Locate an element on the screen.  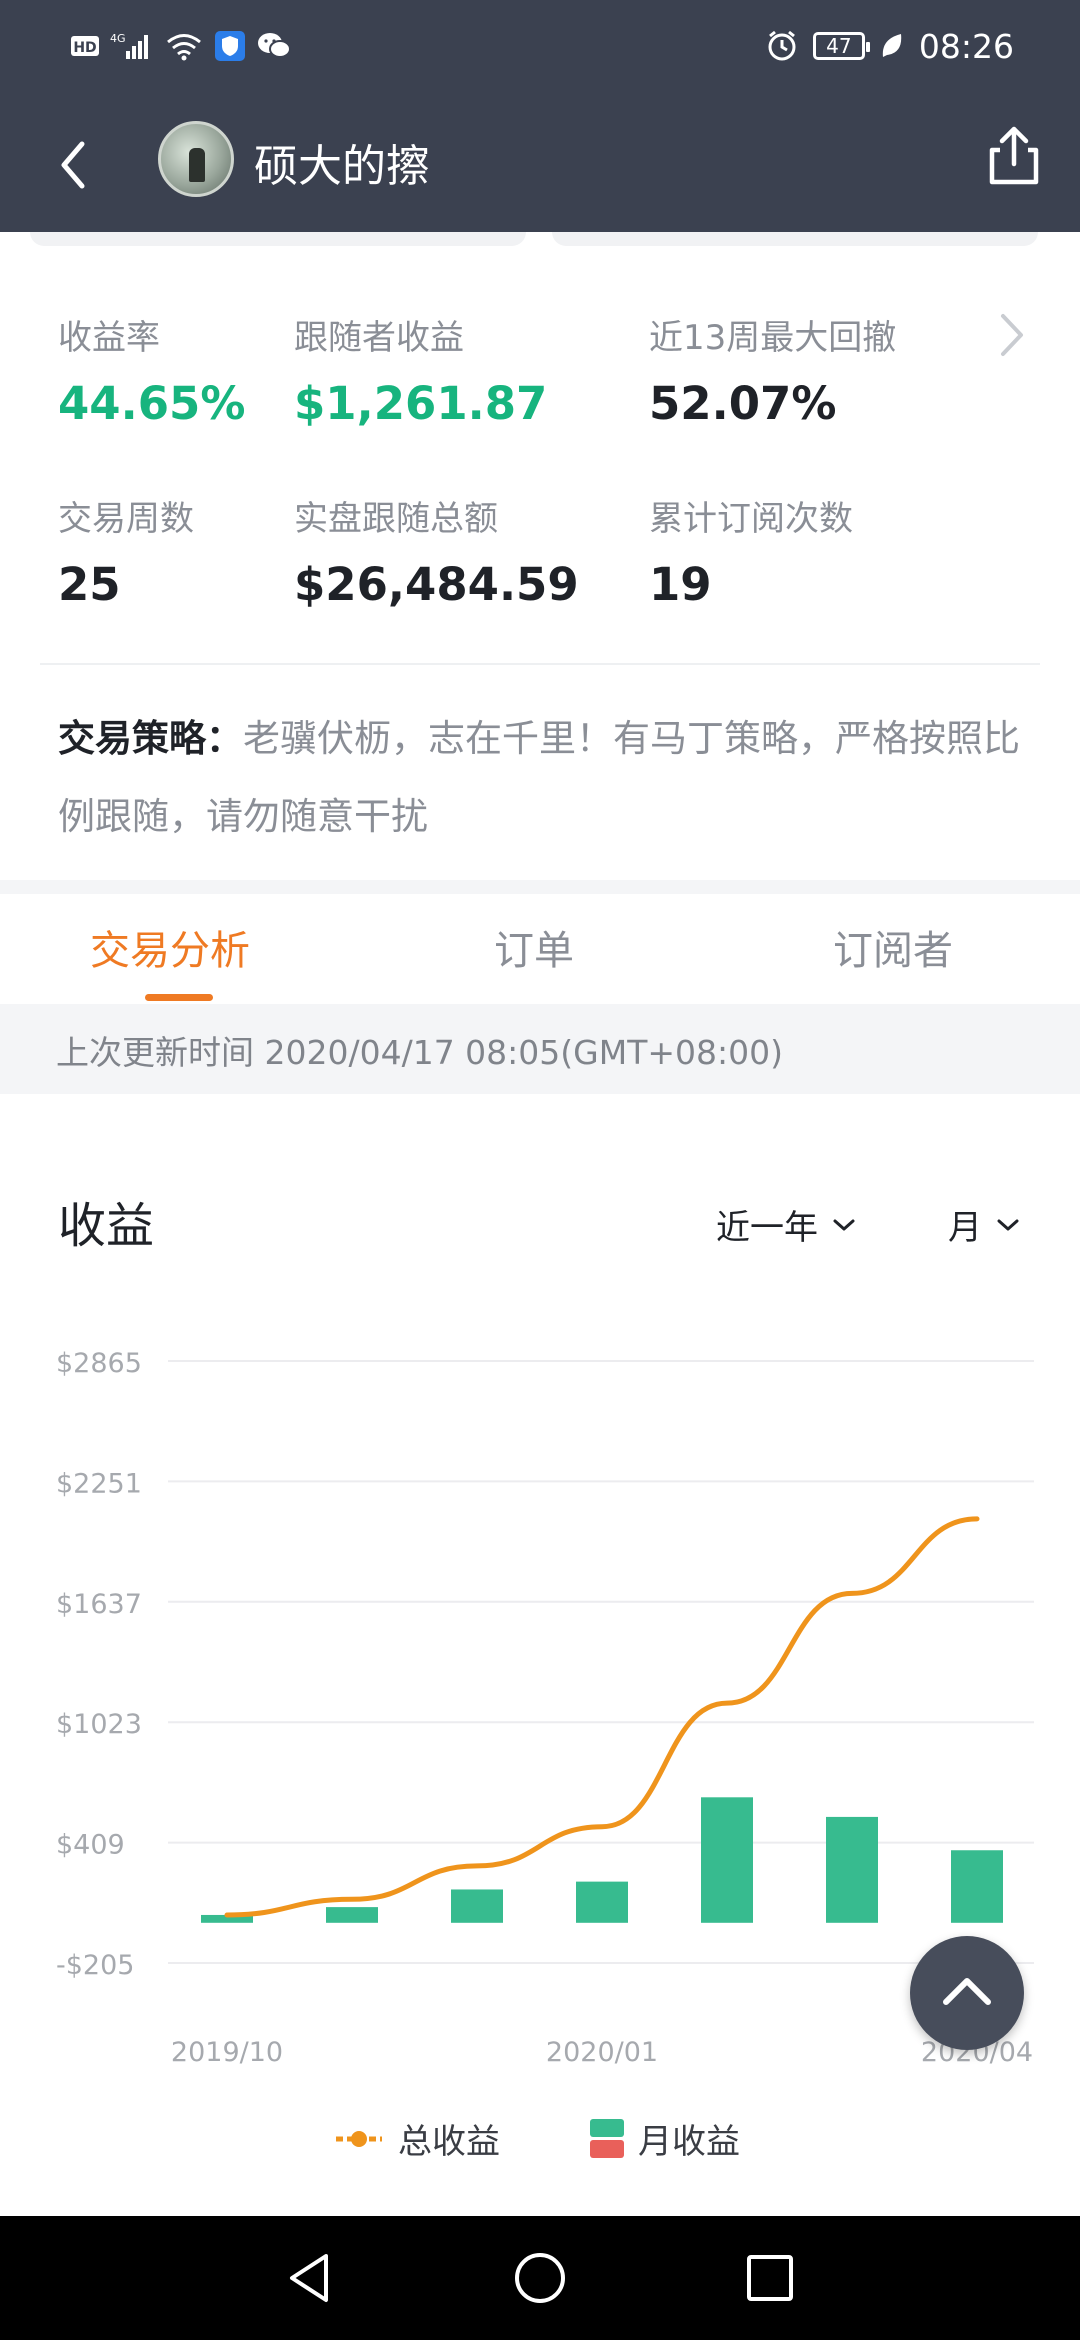
legend-label: 总收益 is located at coordinates (449, 2142).